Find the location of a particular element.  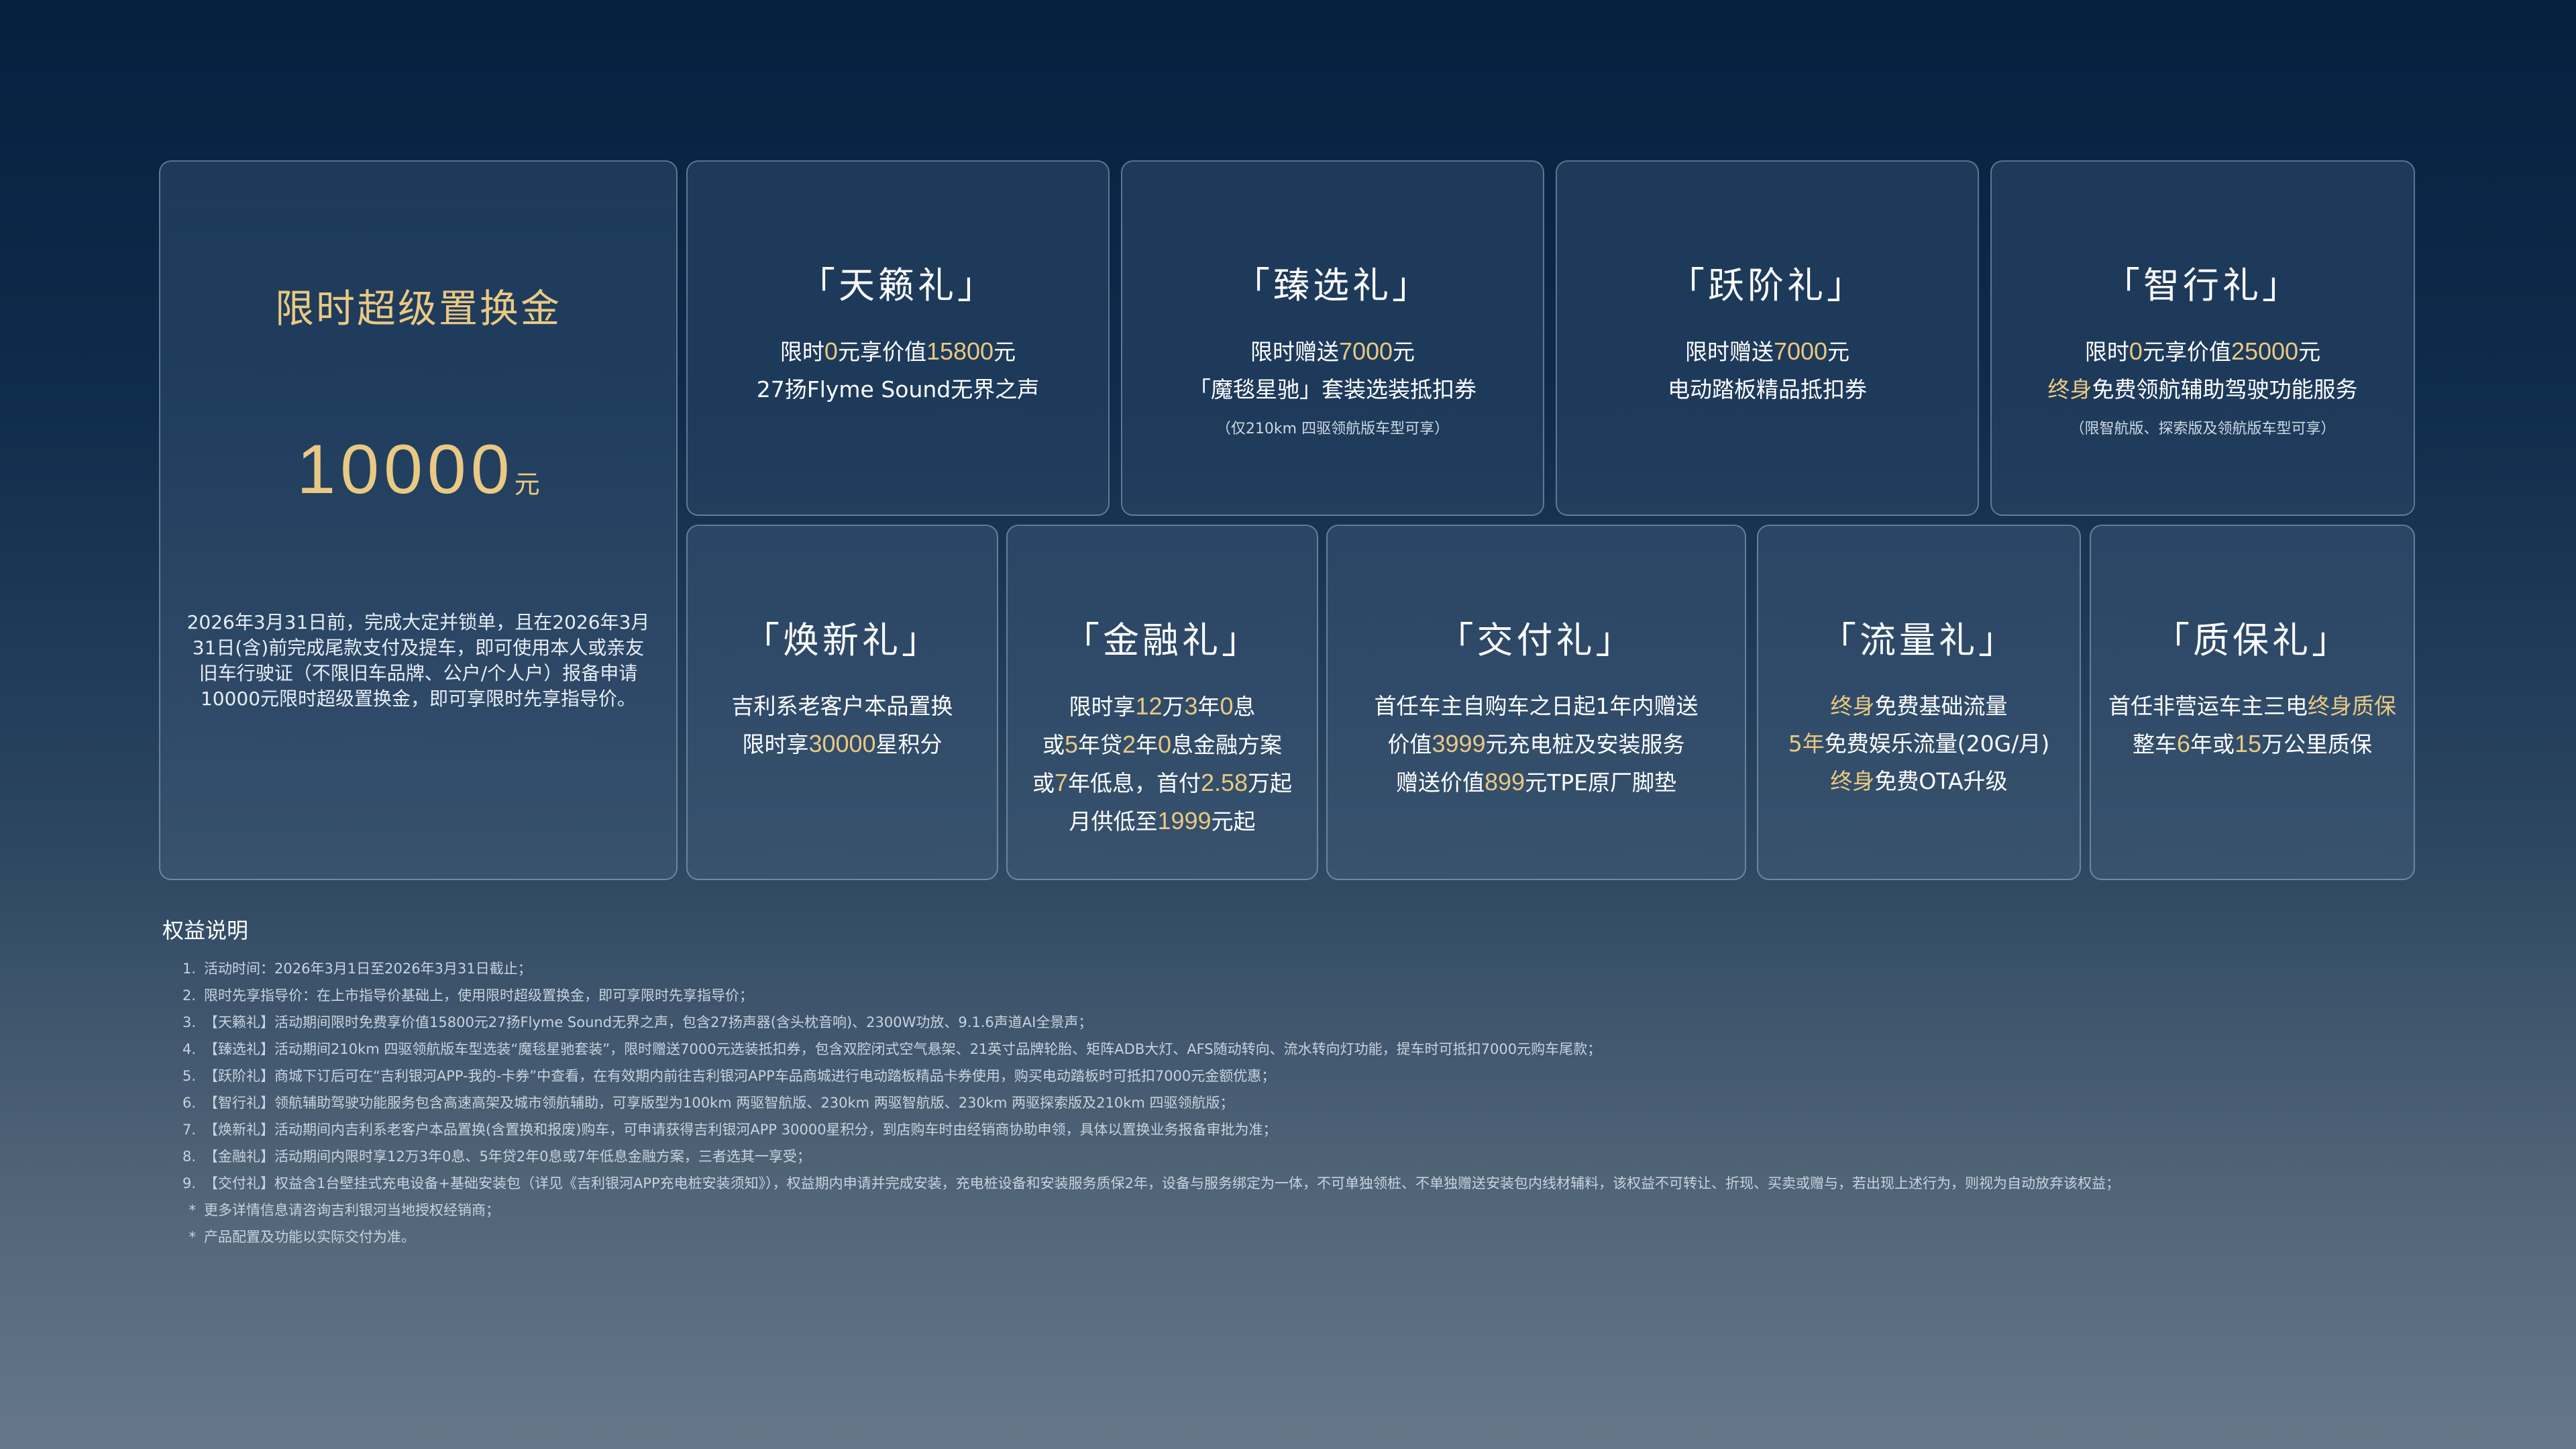

terms-item-text: 限时先享指导价：在上市指导价基础上，使用限时超级置换金，即可享限时先享指导价； is located at coordinates (478, 995).